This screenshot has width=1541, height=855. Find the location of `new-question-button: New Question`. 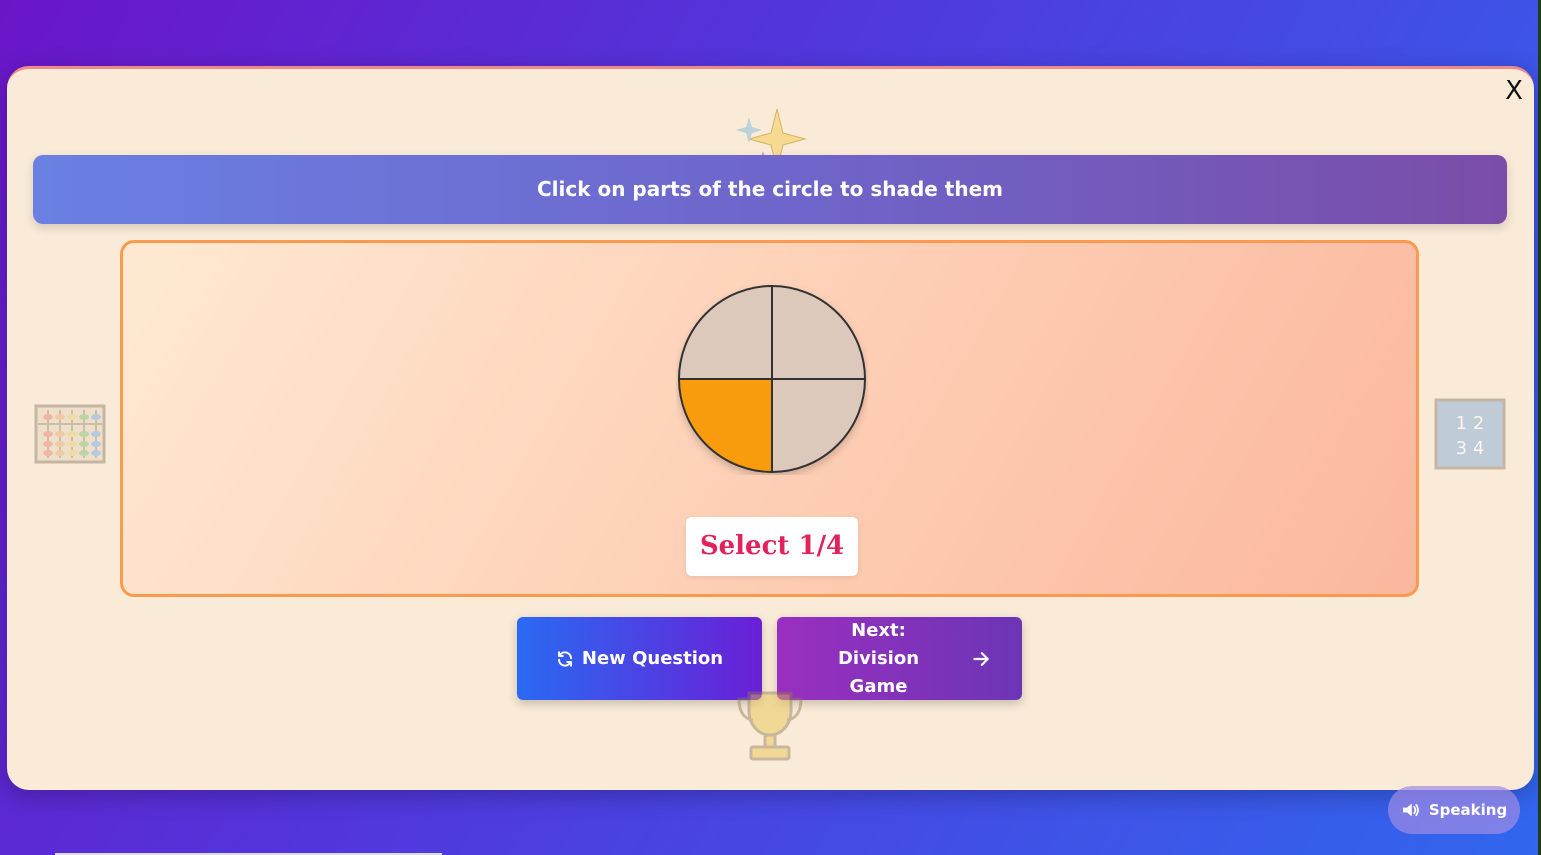

new-question-button: New Question is located at coordinates (639, 658).